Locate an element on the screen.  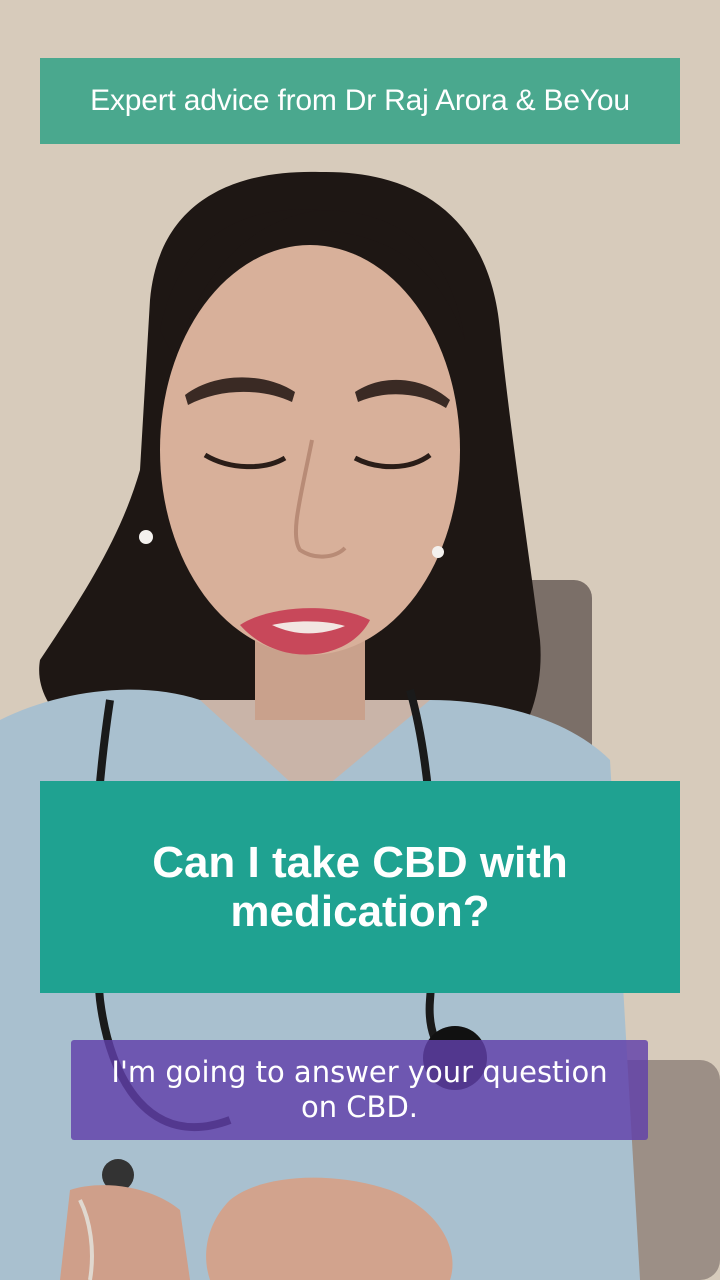
question-card: Can I take CBD with medication? is located at coordinates (360, 887).